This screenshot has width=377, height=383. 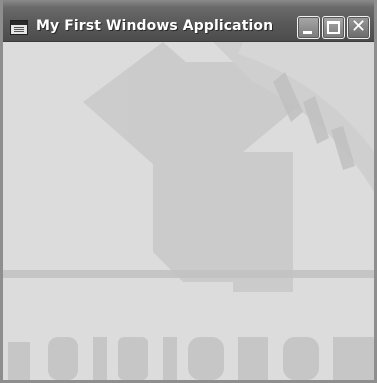 I want to click on close-button: ✕, so click(x=358, y=27).